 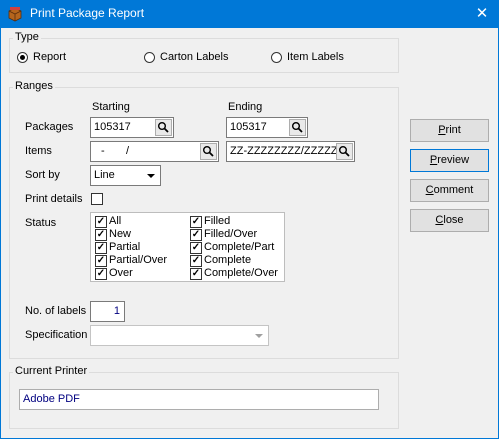 I want to click on sort-by-select: Line, so click(x=125, y=175).